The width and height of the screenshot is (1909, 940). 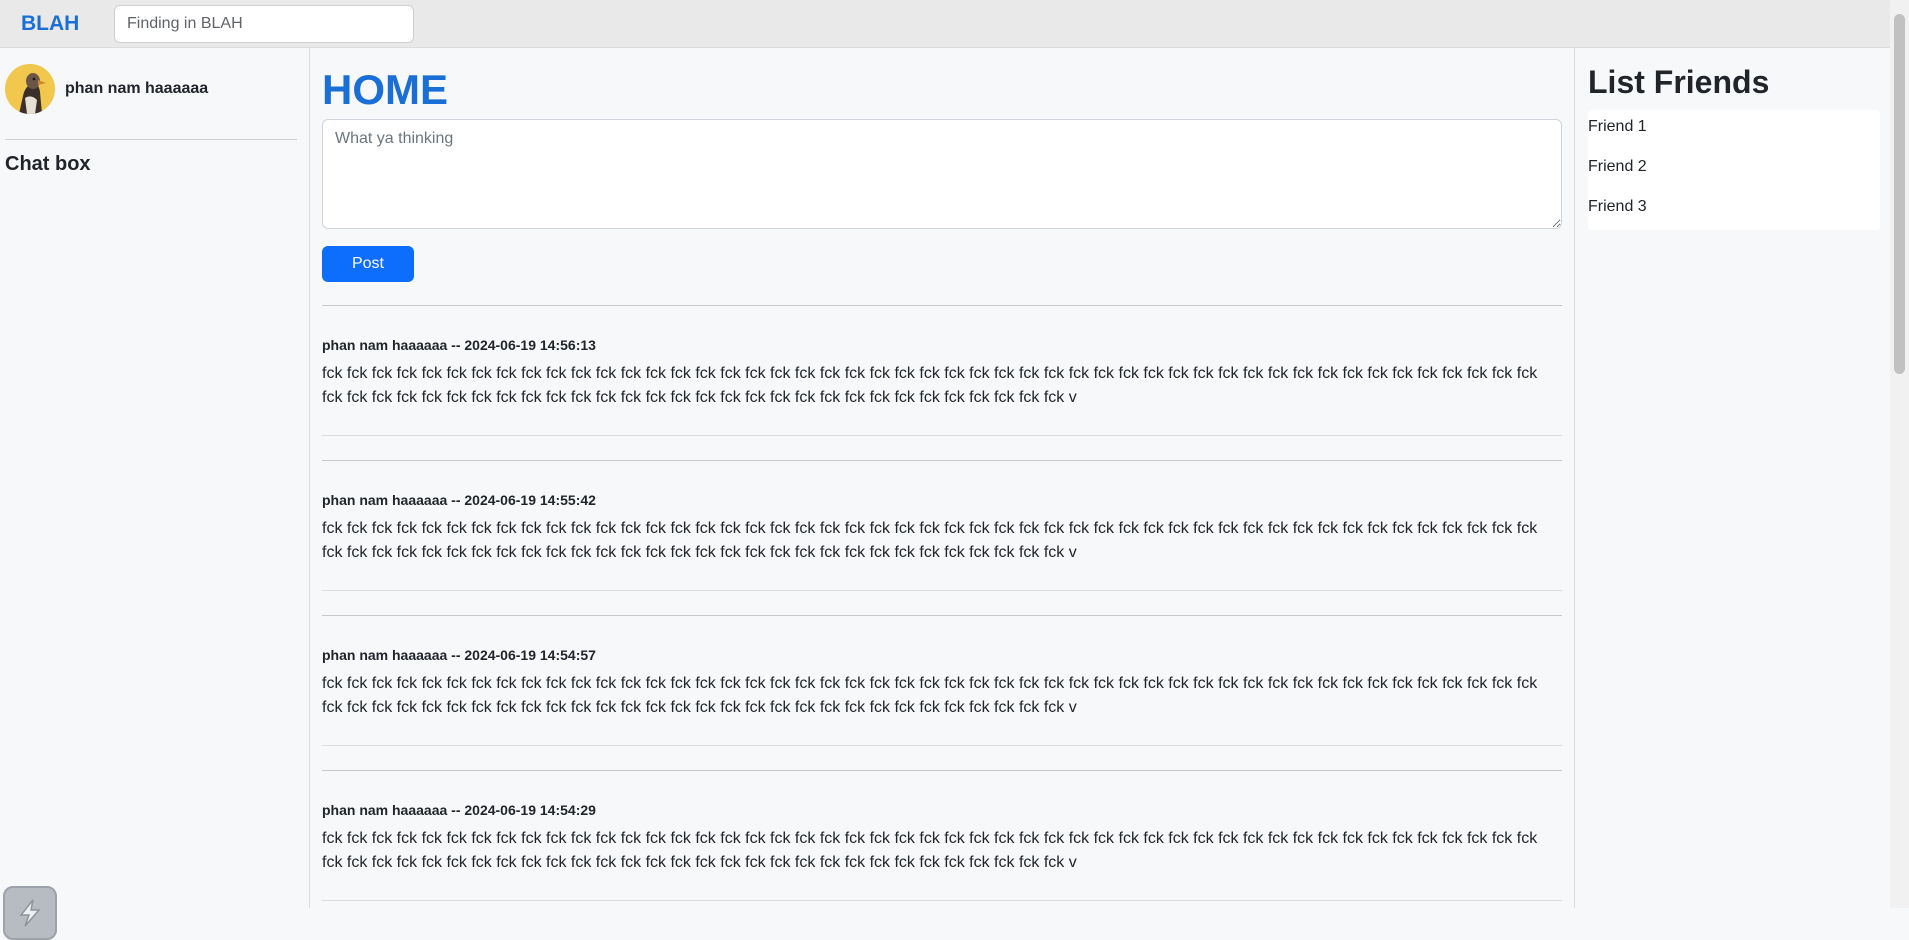 I want to click on chat-box-title: Chat box, so click(x=48, y=164).